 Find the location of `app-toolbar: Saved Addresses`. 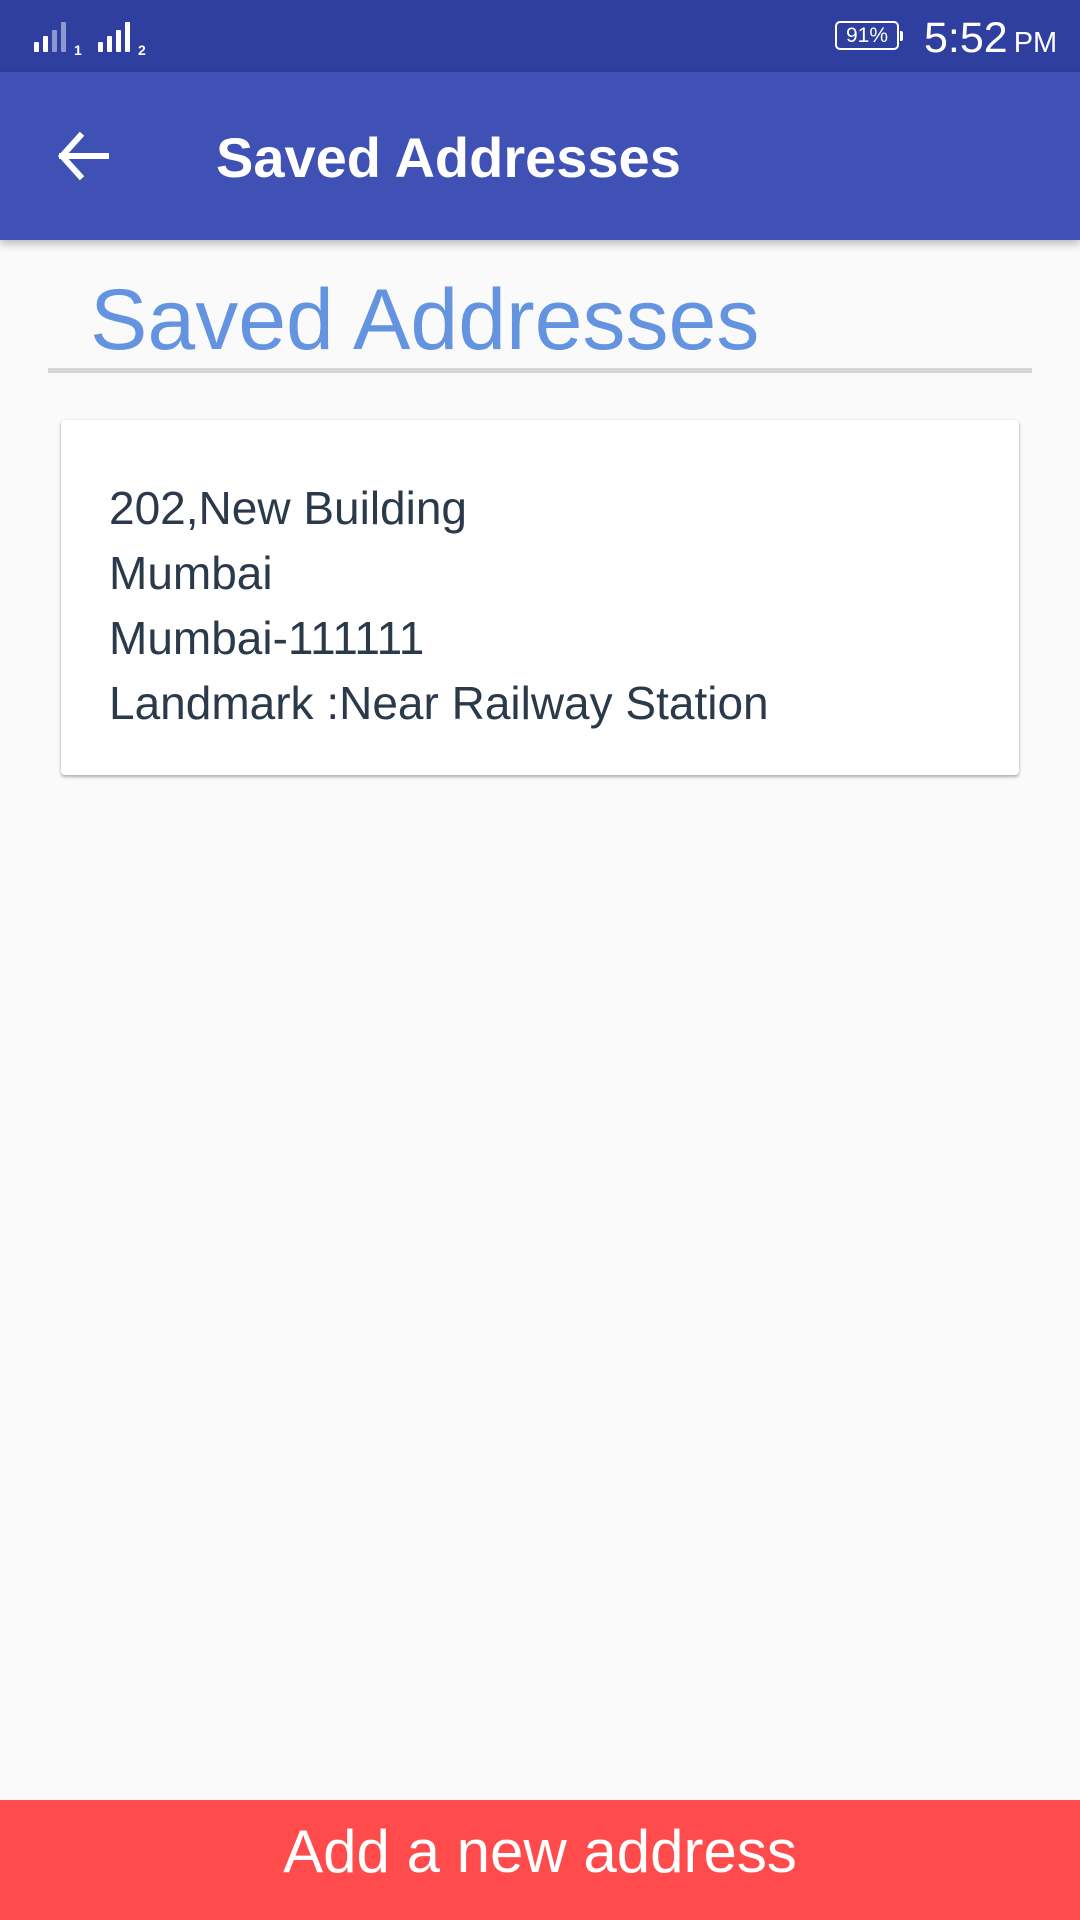

app-toolbar: Saved Addresses is located at coordinates (540, 156).